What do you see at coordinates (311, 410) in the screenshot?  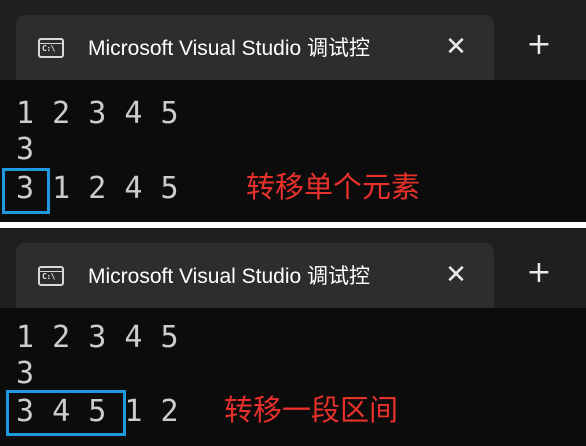 I see `annotation-label: 转移一段区间` at bounding box center [311, 410].